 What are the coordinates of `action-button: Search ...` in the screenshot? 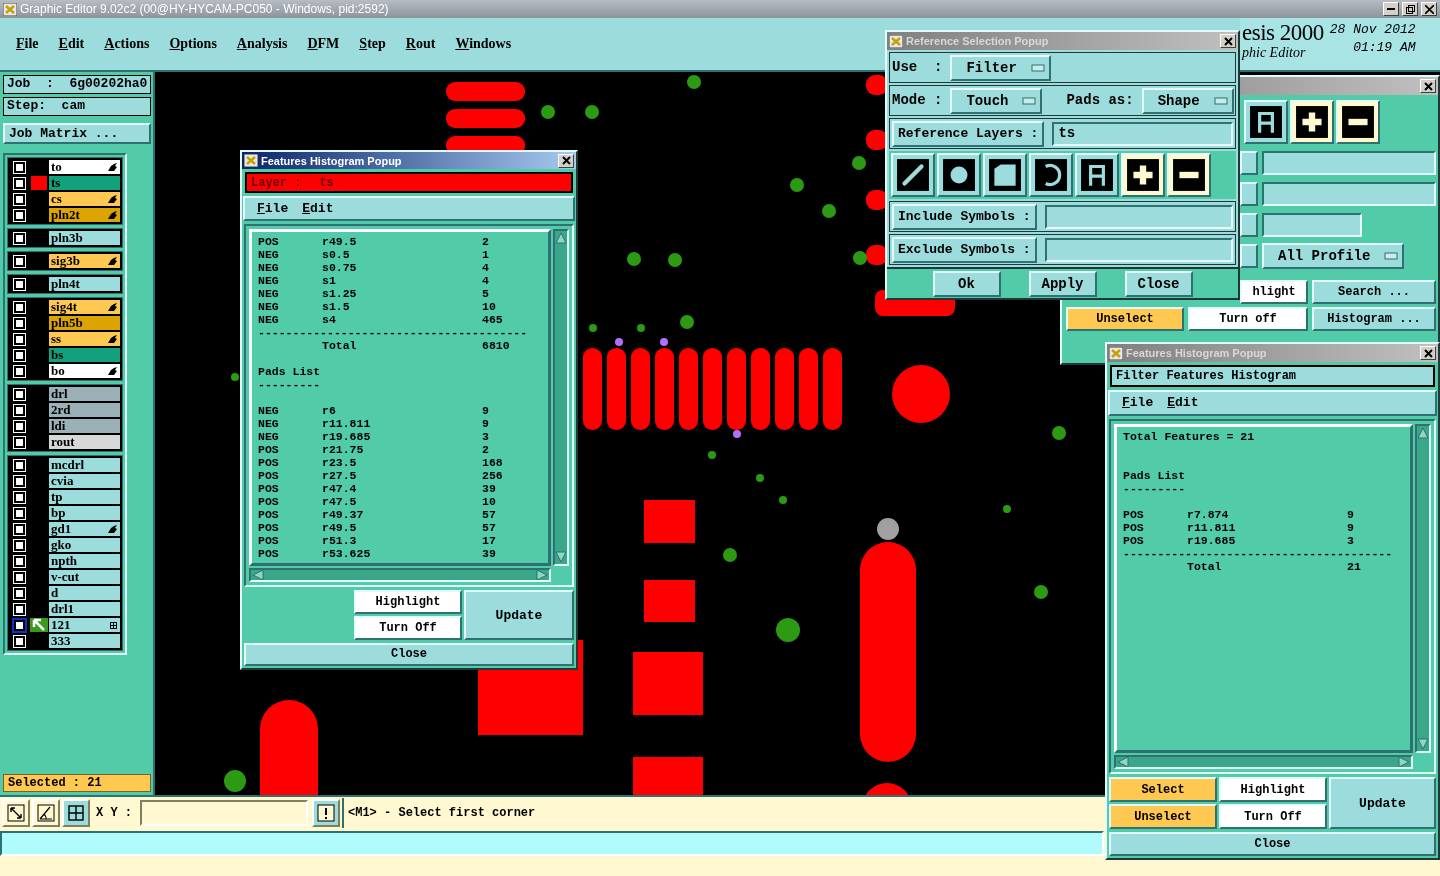 It's located at (1374, 292).